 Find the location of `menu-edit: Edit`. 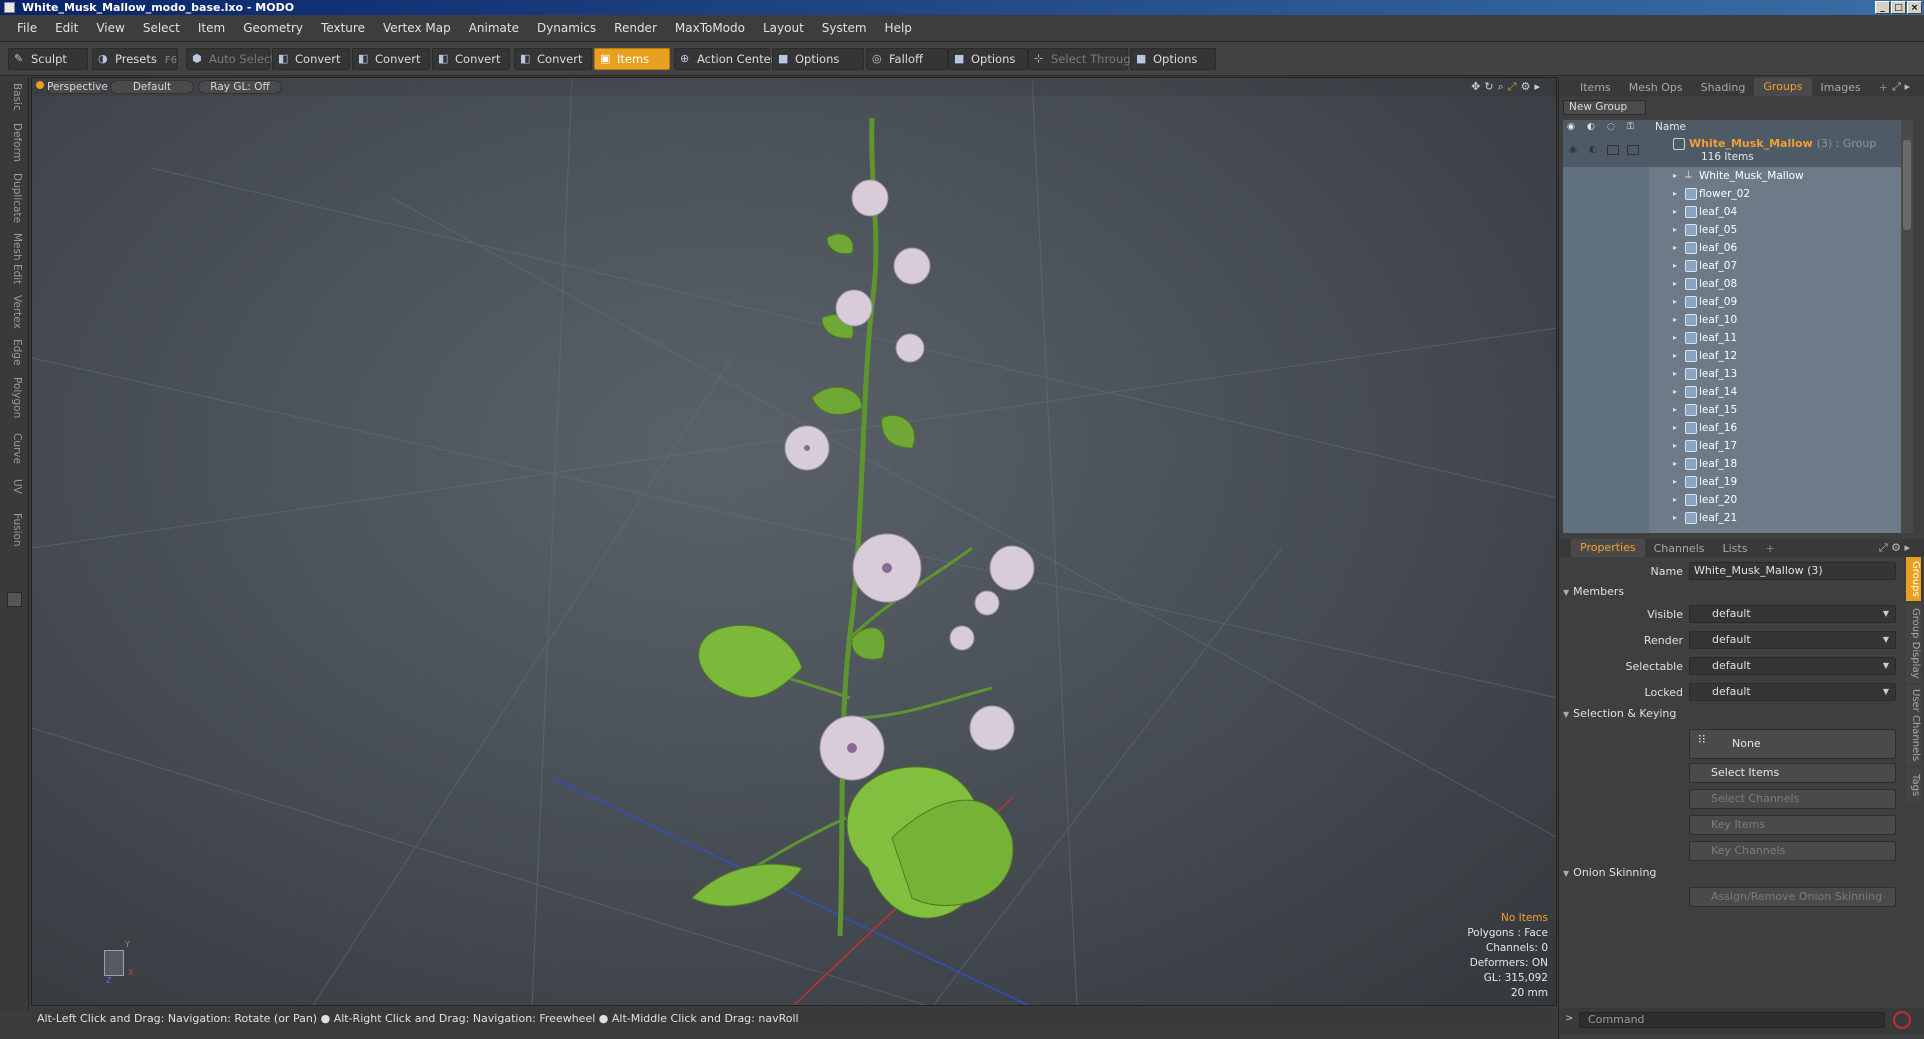

menu-edit: Edit is located at coordinates (66, 28).